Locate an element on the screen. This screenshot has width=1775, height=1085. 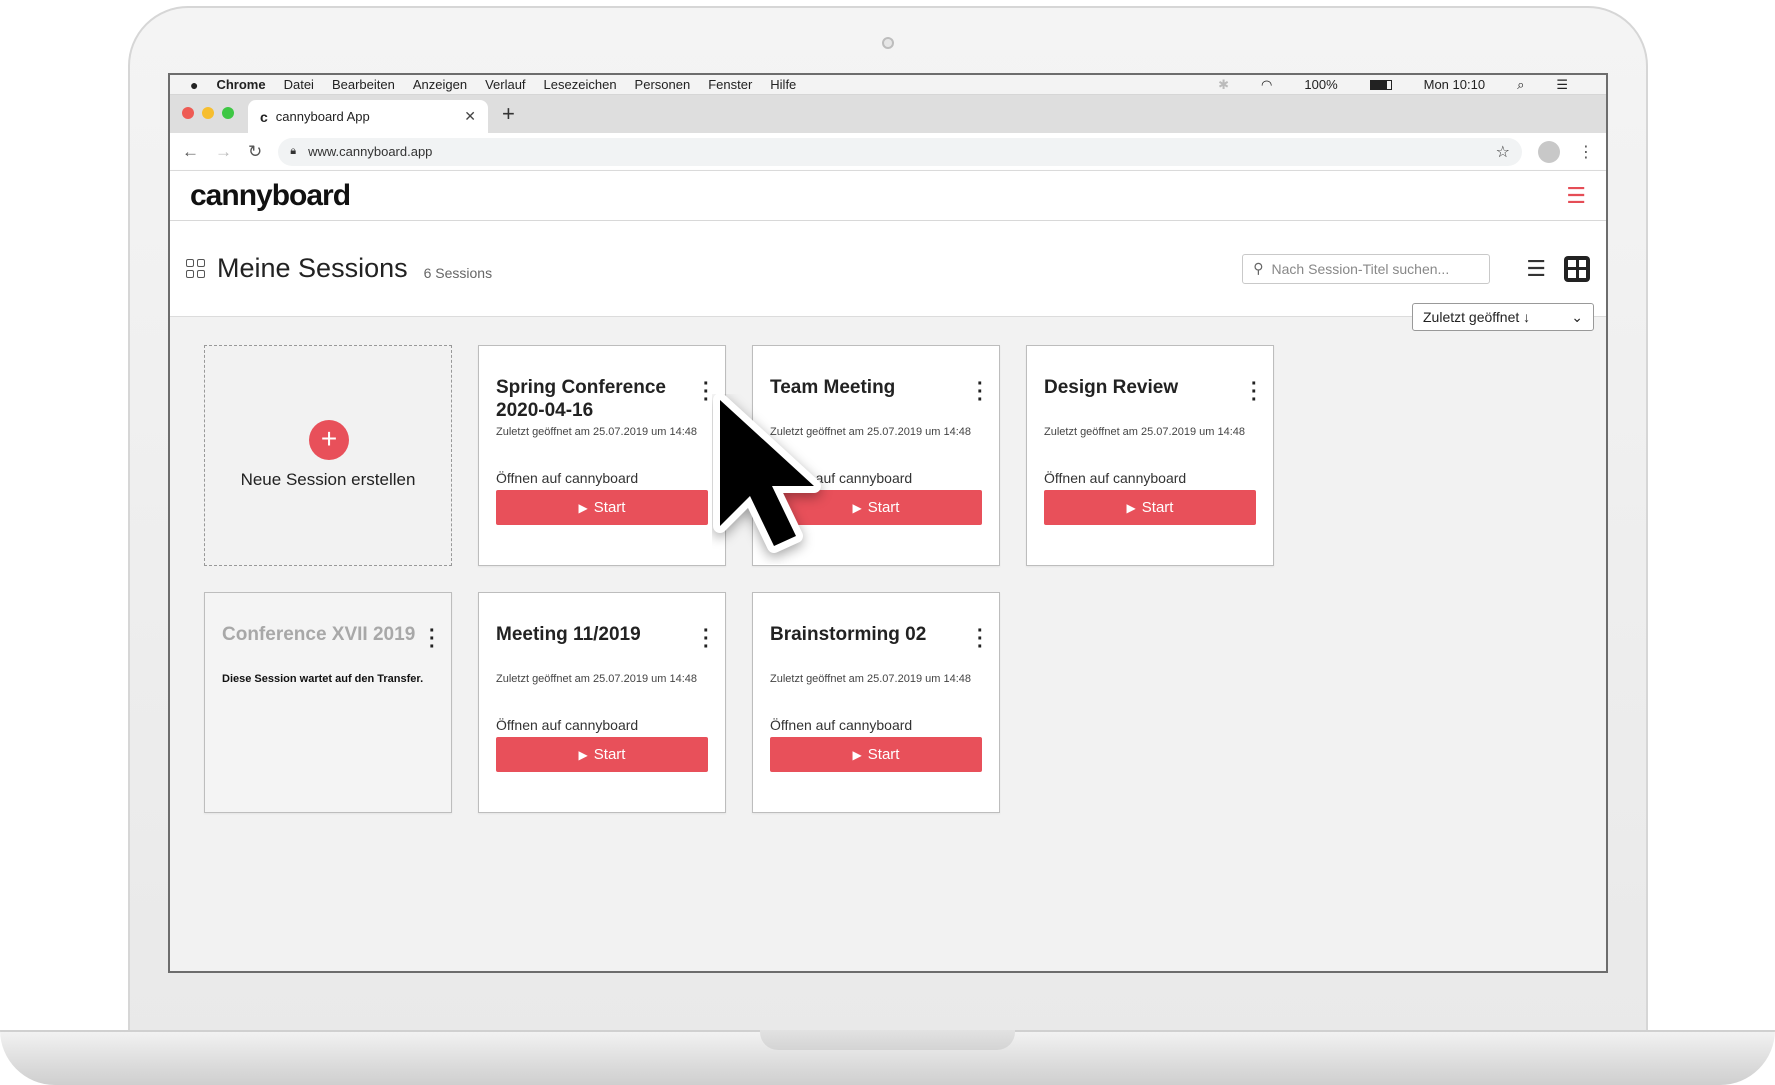
hamburger-icon: ☰ is located at coordinates (1576, 196).